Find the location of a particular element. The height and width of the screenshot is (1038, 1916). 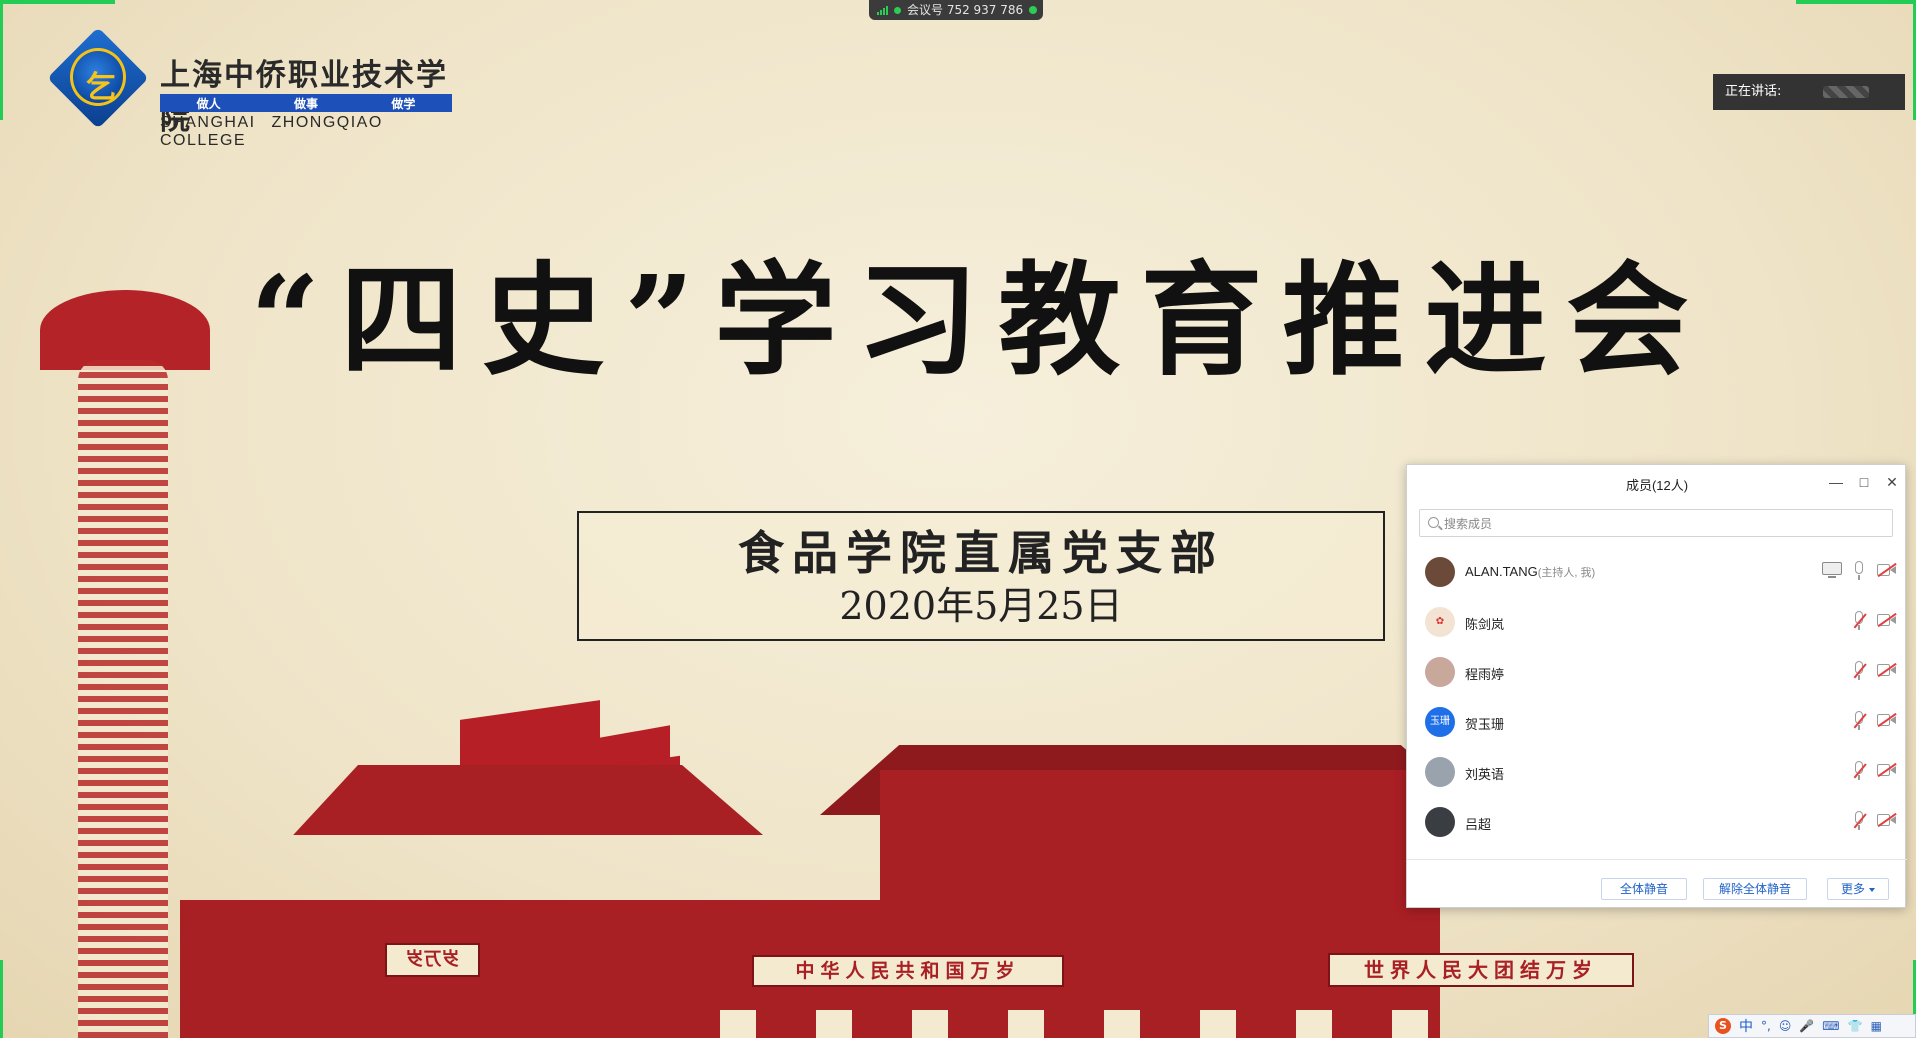

mute-all-button: 全体静音 is located at coordinates (1644, 889).